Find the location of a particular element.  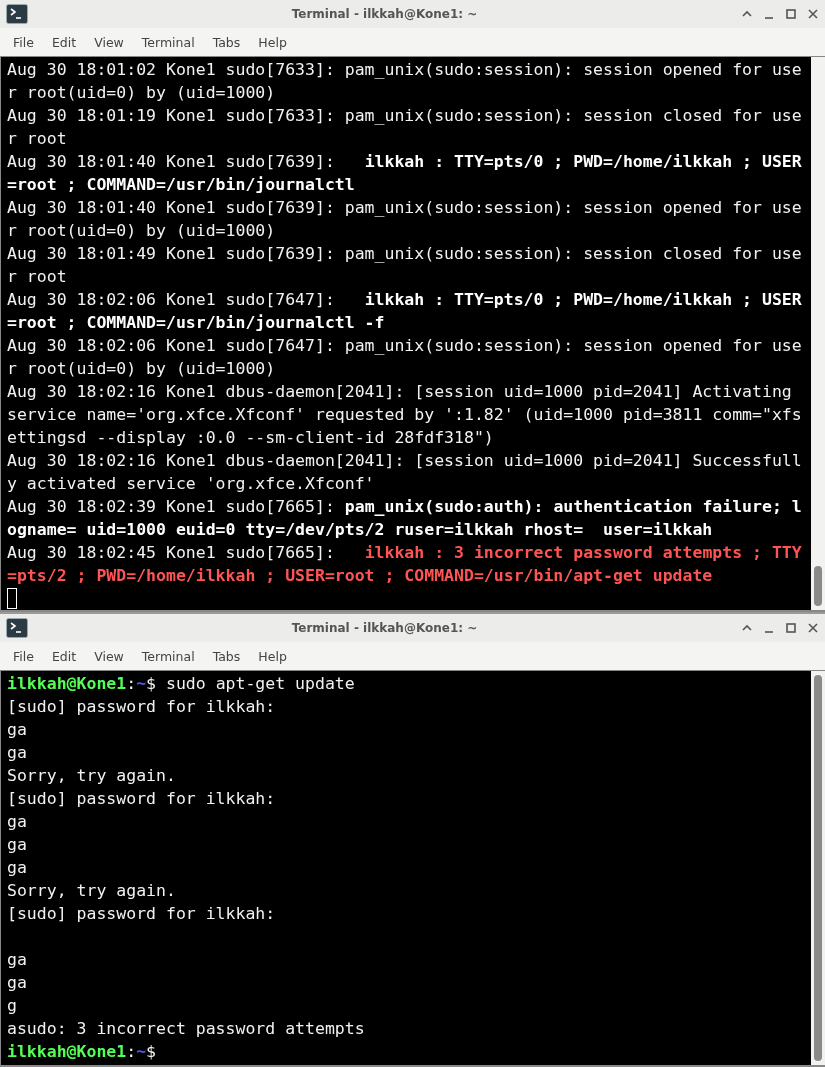

terminal-line: Aug 30 18:01:49 Kone1 sudo[7639]: pam_unix(sudo:session): session closed for user root is located at coordinates (405, 265).